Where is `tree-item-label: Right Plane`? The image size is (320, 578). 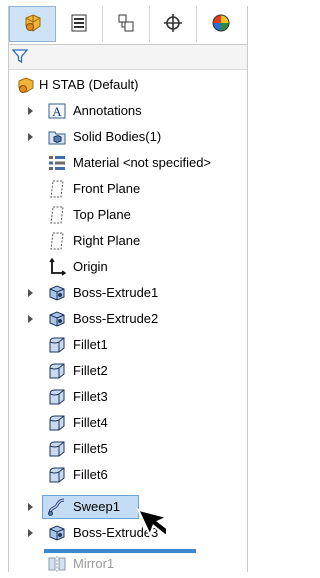 tree-item-label: Right Plane is located at coordinates (107, 240).